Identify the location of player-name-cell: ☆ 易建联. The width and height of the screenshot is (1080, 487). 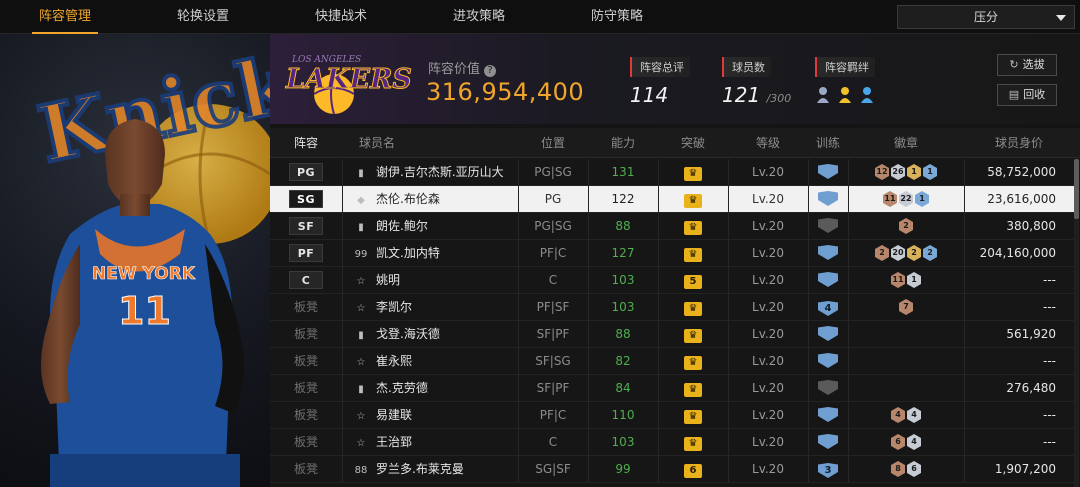
(430, 415).